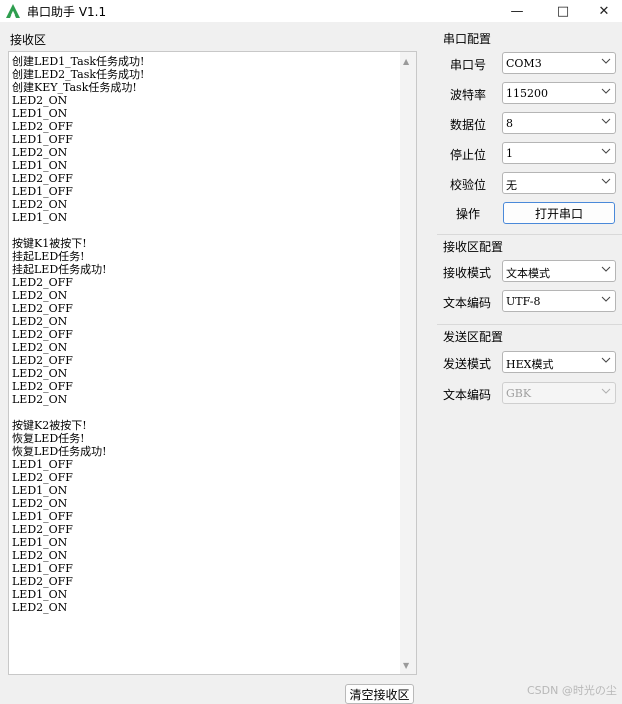 Image resolution: width=622 pixels, height=704 pixels. Describe the element at coordinates (468, 214) in the screenshot. I see `action-label: 操作` at that location.